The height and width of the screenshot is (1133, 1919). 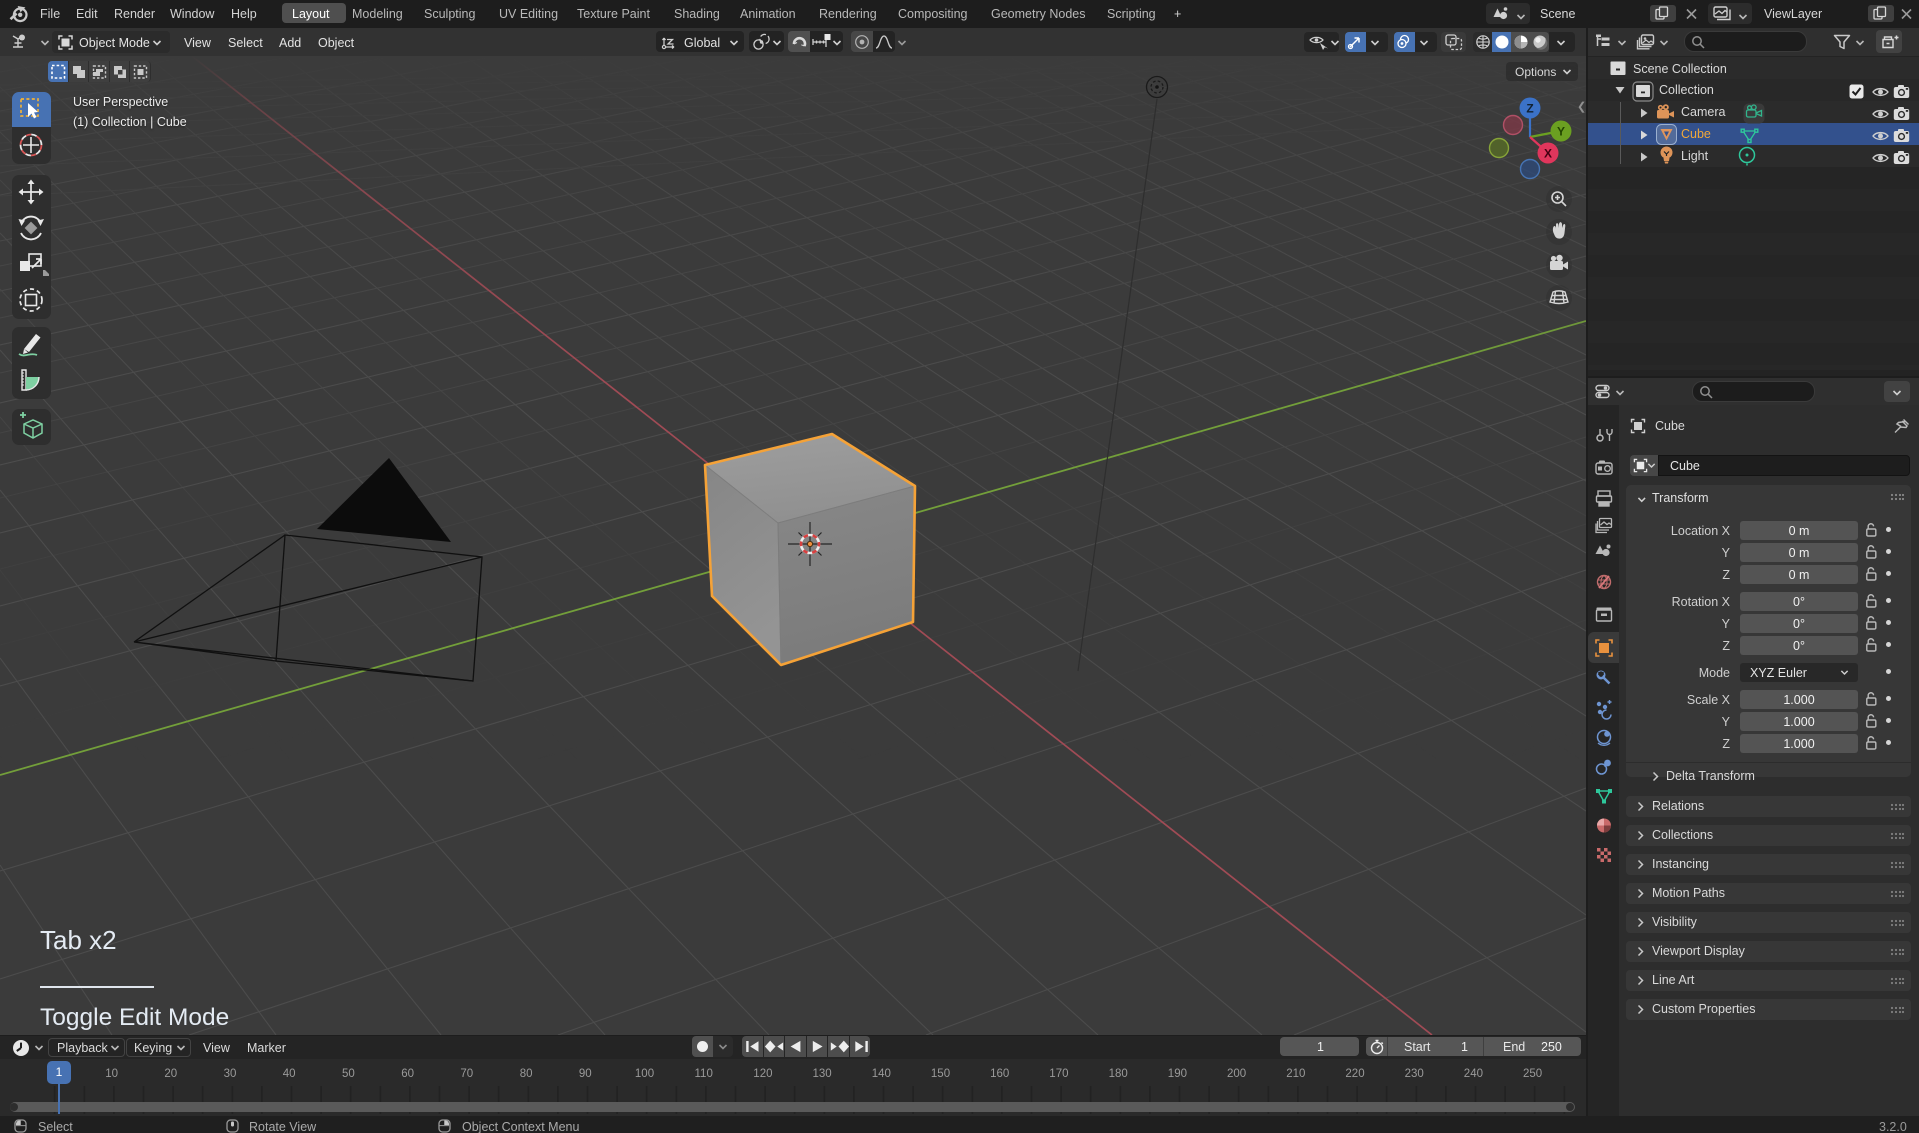 I want to click on svg-text: Z, so click(x=1529, y=109).